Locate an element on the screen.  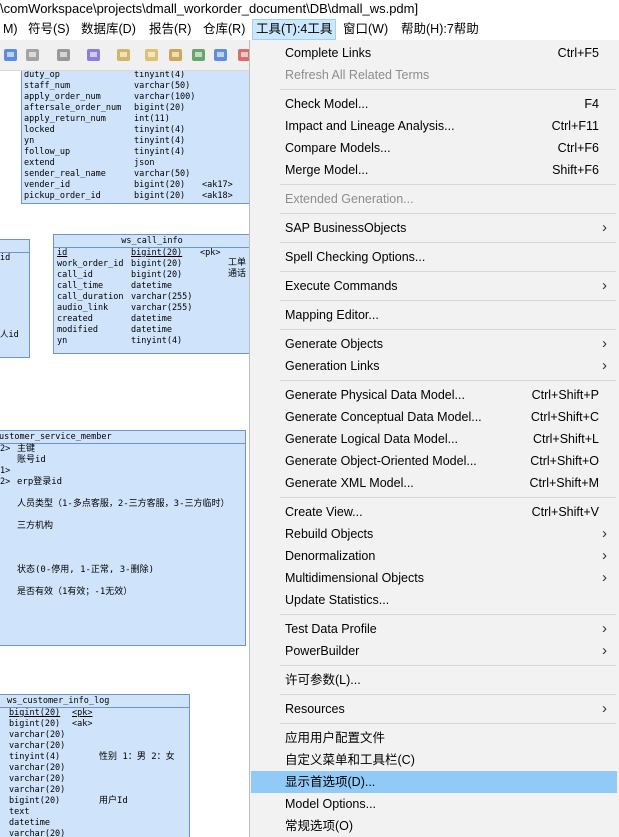
check-icon is located at coordinates (221, 55).